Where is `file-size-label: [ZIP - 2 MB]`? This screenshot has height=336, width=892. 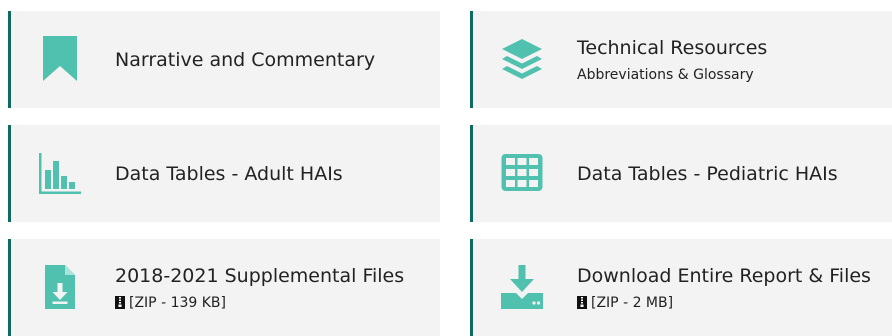 file-size-label: [ZIP - 2 MB] is located at coordinates (632, 302).